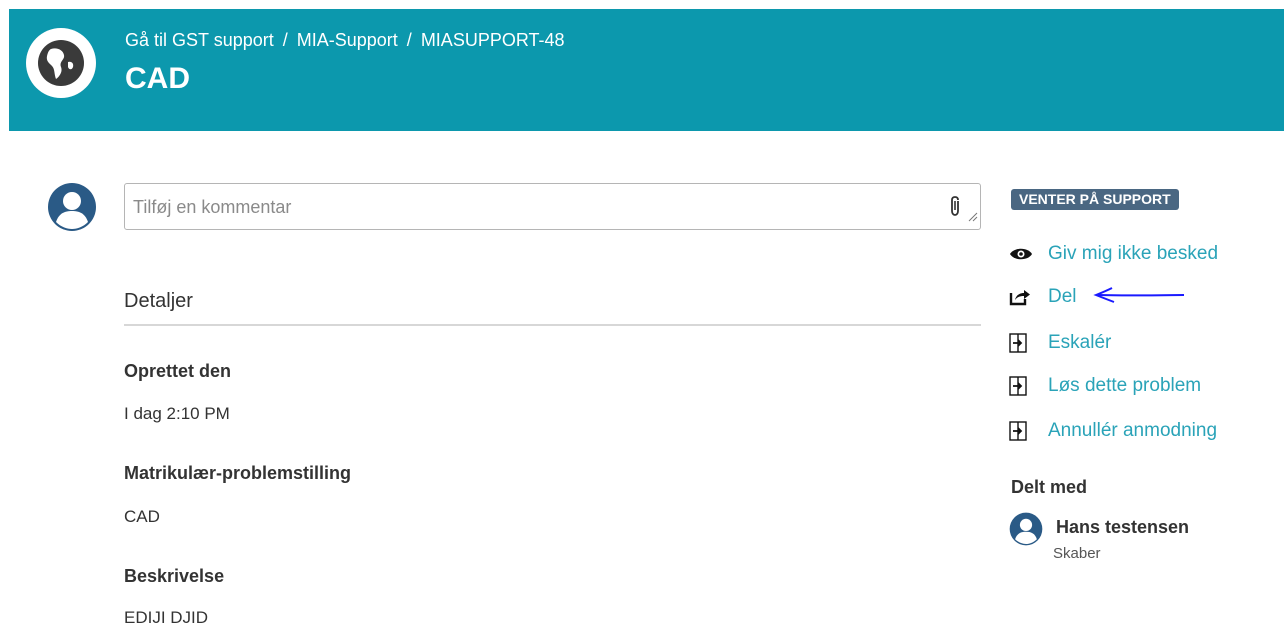 The image size is (1284, 625). I want to click on field-label-created: Oprettet den, so click(178, 371).